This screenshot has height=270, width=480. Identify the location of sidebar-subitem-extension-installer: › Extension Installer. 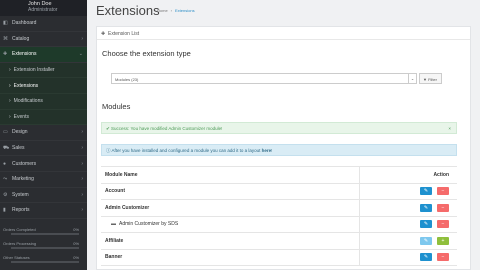
(43, 70).